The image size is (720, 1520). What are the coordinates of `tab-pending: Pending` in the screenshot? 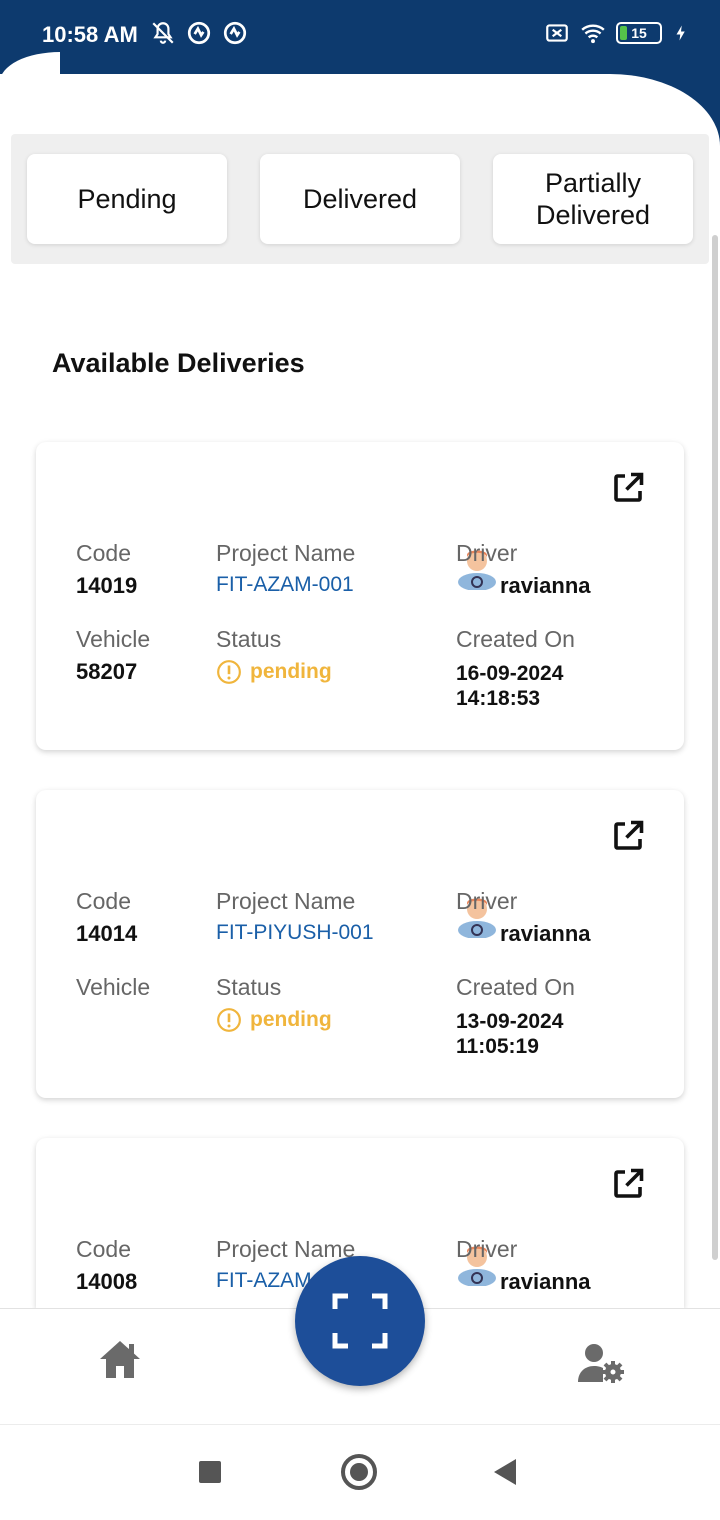 It's located at (127, 199).